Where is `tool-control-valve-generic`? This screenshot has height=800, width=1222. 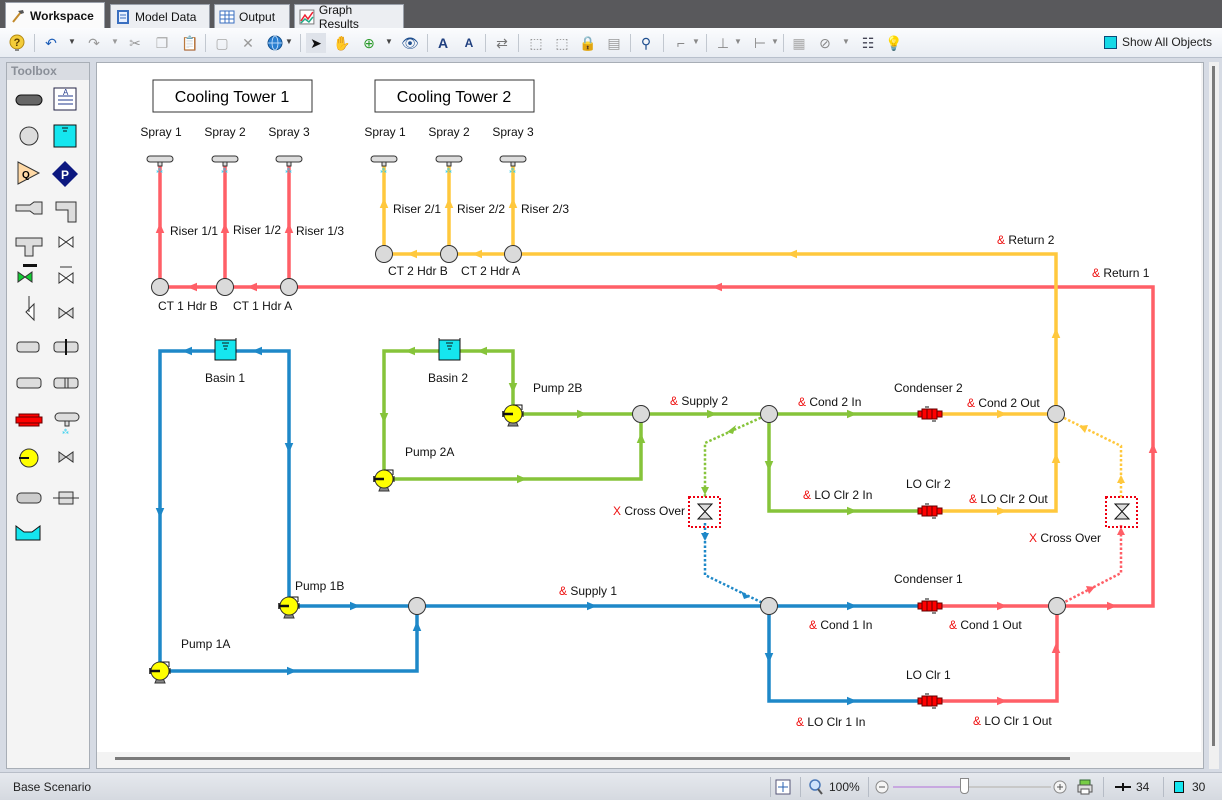 tool-control-valve-generic is located at coordinates (66, 457).